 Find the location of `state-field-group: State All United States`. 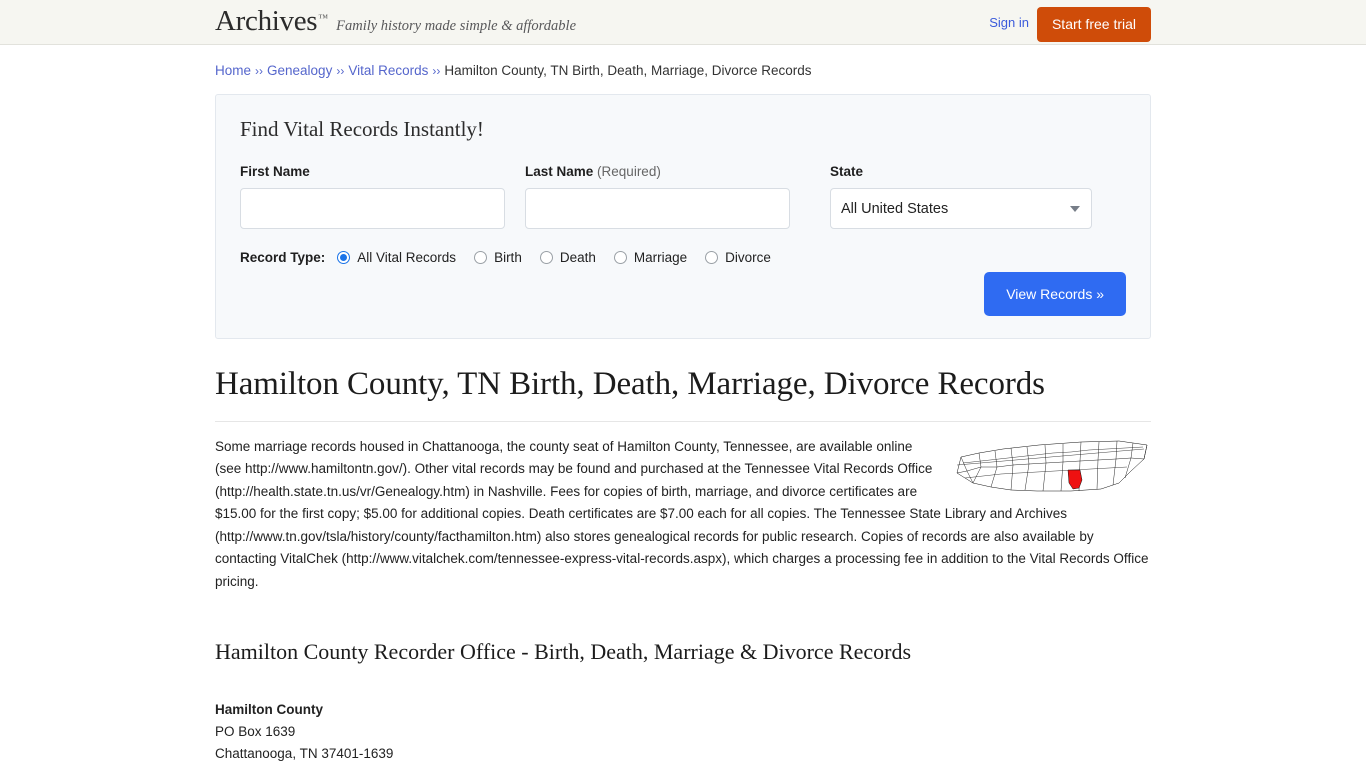

state-field-group: State All United States is located at coordinates (961, 196).